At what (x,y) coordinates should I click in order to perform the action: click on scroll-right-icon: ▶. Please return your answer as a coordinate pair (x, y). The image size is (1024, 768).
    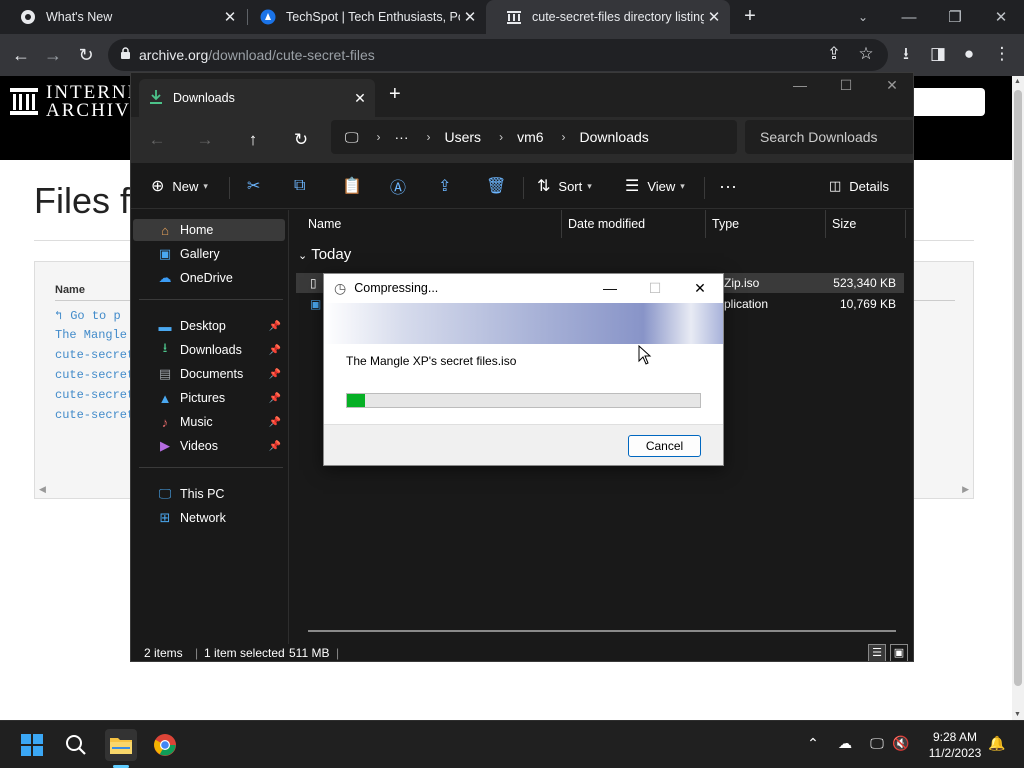
    Looking at the image, I should click on (965, 489).